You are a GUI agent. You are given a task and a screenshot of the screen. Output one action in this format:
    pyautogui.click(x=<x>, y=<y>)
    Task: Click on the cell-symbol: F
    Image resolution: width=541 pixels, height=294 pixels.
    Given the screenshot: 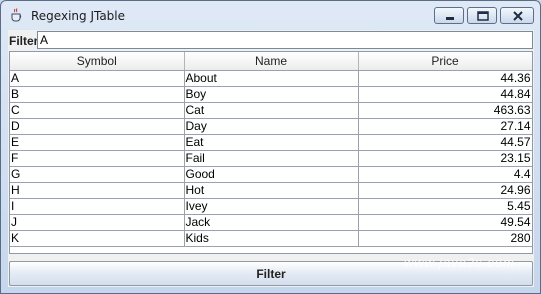 What is the action you would take?
    pyautogui.click(x=97, y=158)
    